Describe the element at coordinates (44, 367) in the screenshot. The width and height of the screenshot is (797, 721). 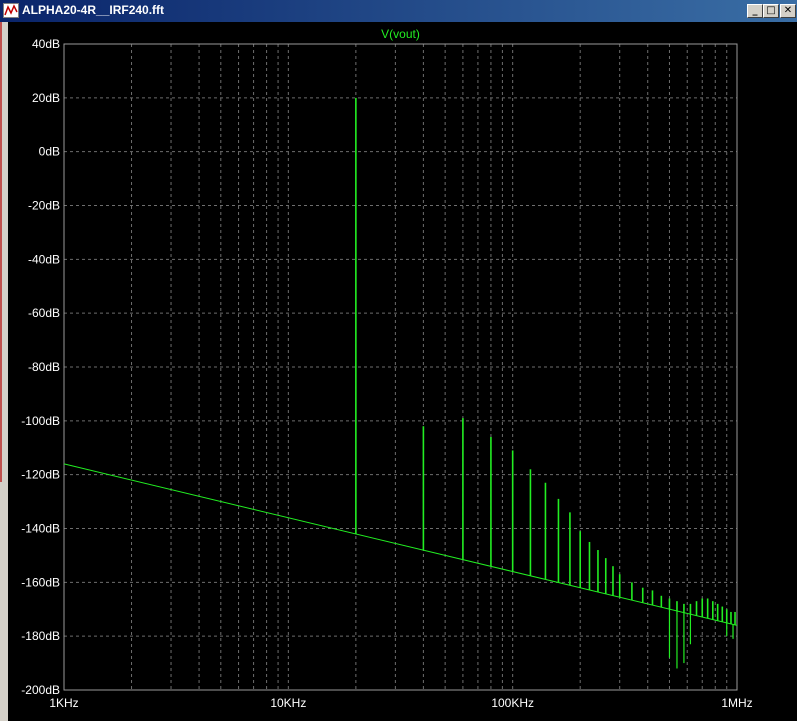
I see `y-tick-label: -80dB` at that location.